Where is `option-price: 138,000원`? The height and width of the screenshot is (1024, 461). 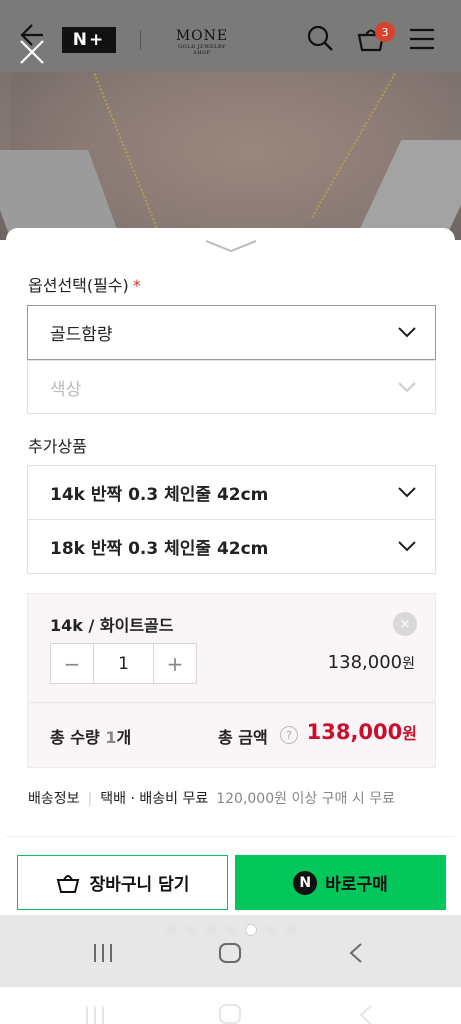
option-price: 138,000원 is located at coordinates (371, 662).